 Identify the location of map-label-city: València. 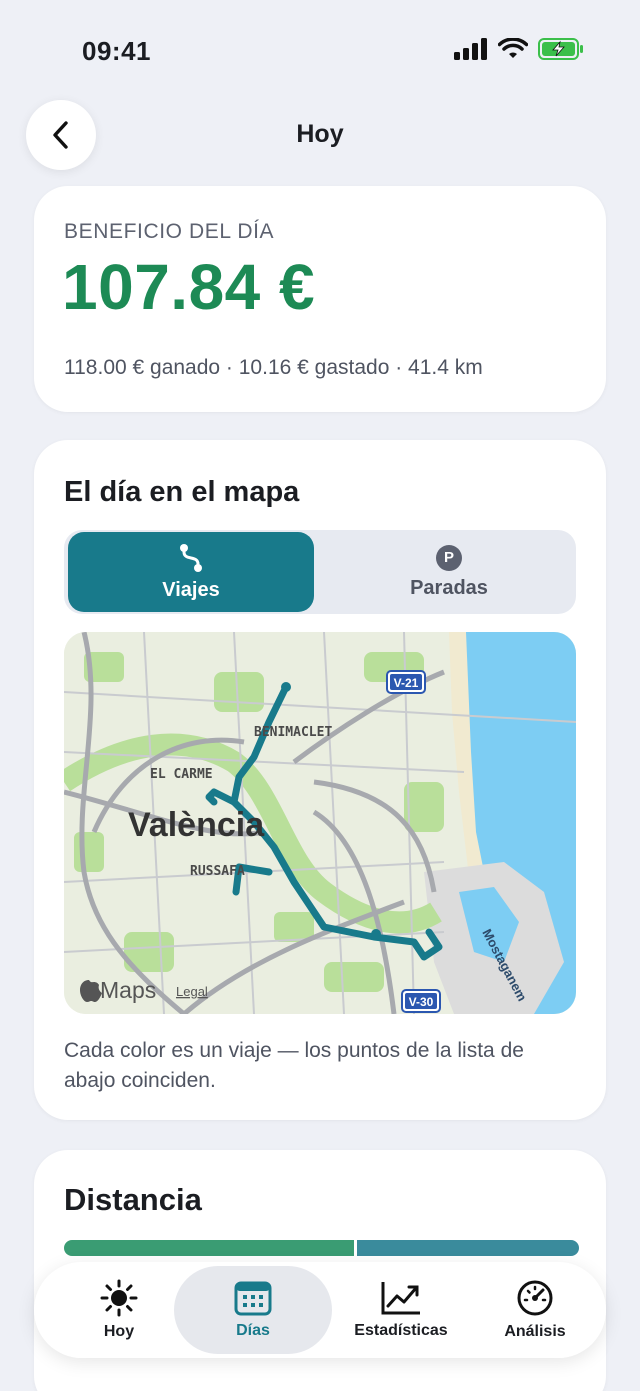
(196, 825).